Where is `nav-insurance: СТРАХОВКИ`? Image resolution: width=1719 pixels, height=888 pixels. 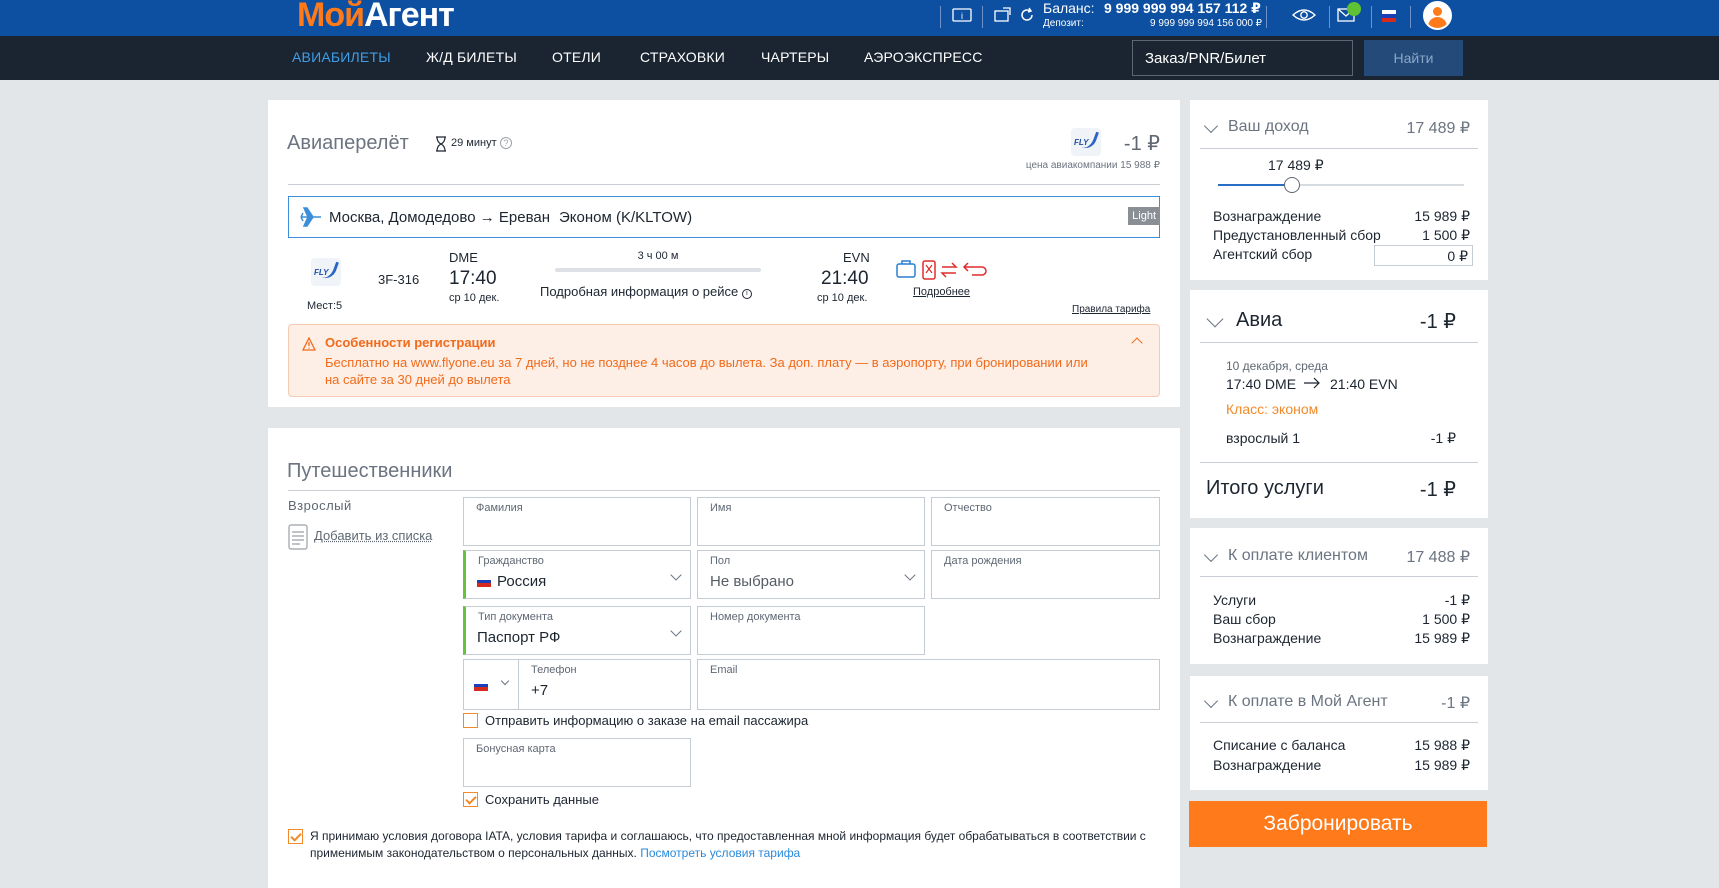
nav-insurance: СТРАХОВКИ is located at coordinates (682, 57).